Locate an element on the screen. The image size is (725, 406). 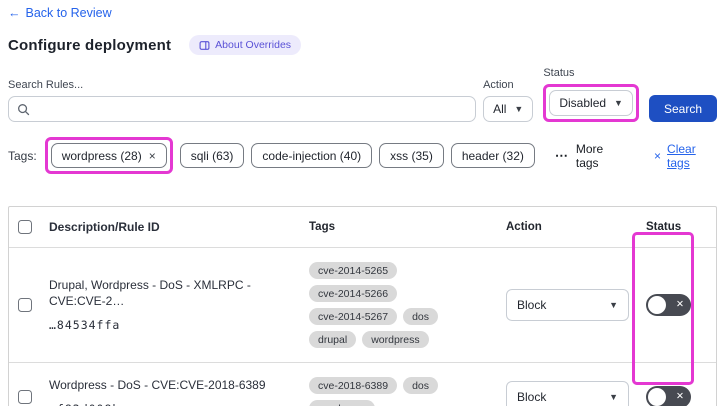
rule-tag: cve-2014-5265 is located at coordinates (353, 270).